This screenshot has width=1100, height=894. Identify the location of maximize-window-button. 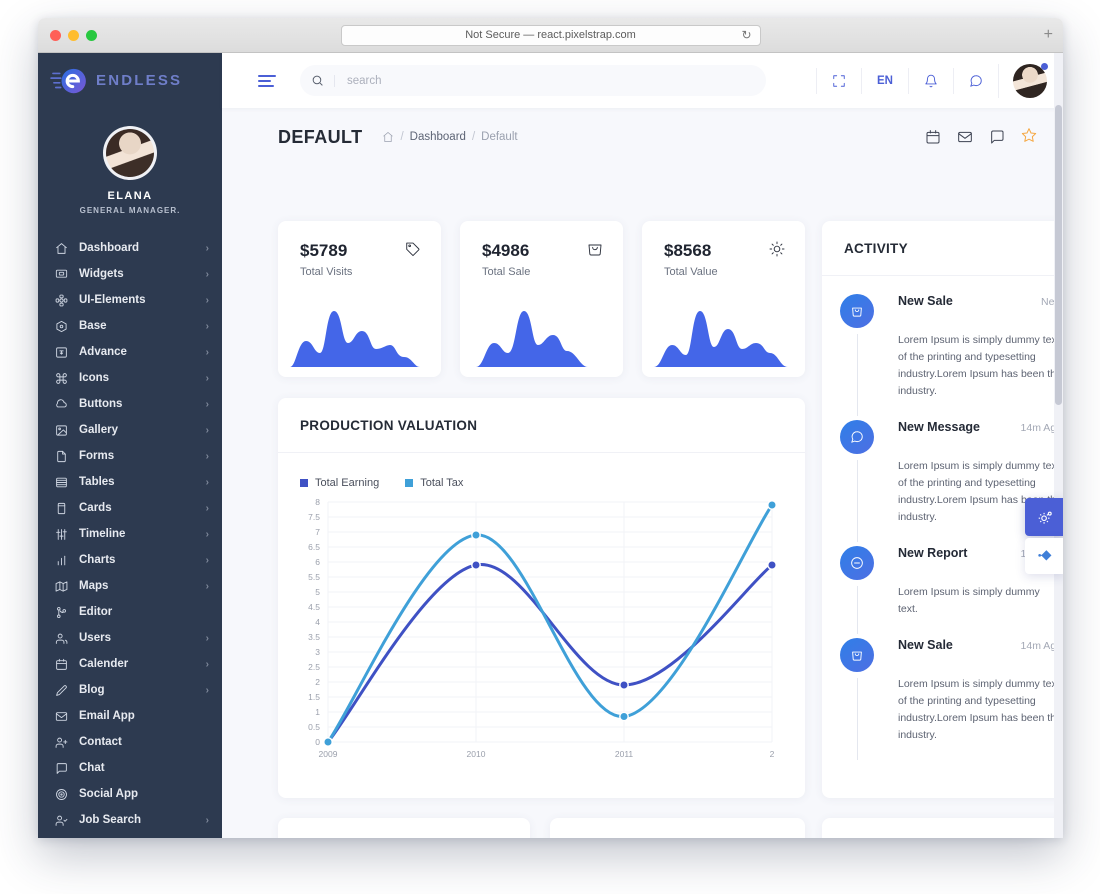
(91, 35).